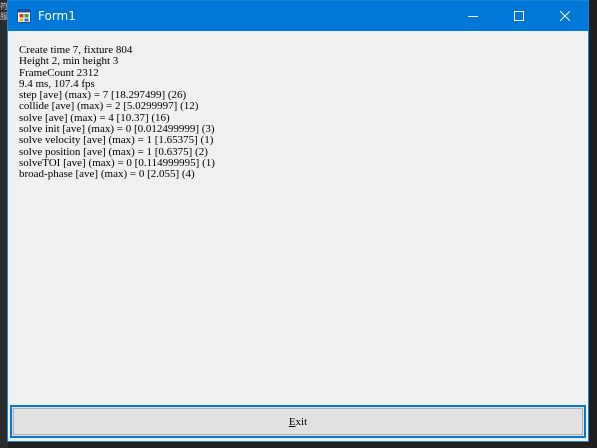 This screenshot has width=597, height=448. What do you see at coordinates (57, 16) in the screenshot?
I see `window-title: Form1` at bounding box center [57, 16].